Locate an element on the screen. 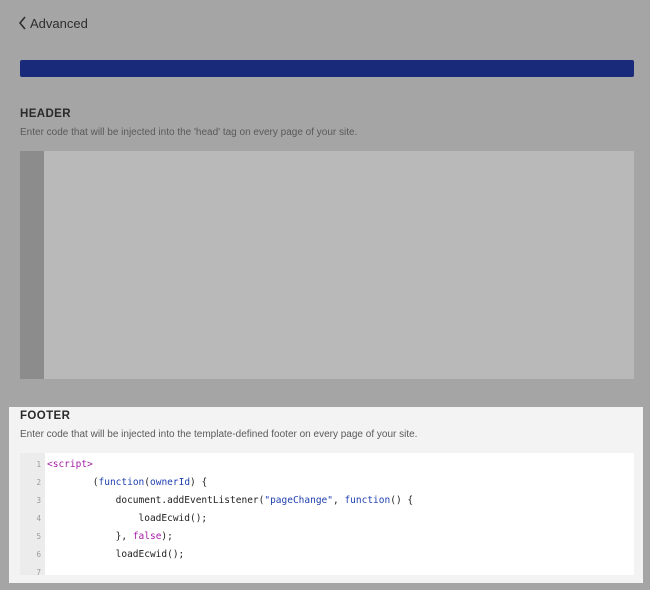 The image size is (650, 590). line-number: 7 is located at coordinates (38, 571).